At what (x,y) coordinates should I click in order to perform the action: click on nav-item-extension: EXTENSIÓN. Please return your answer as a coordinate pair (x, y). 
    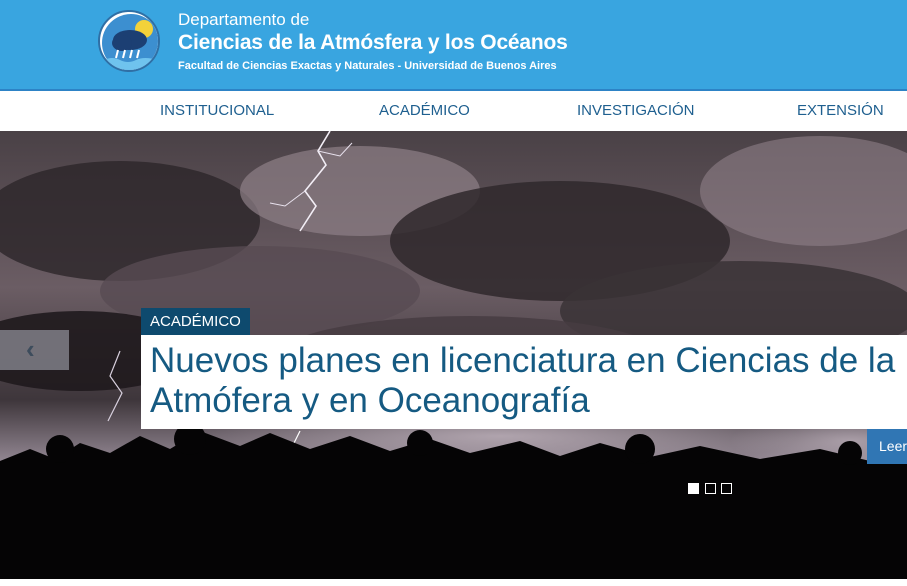
    Looking at the image, I should click on (840, 110).